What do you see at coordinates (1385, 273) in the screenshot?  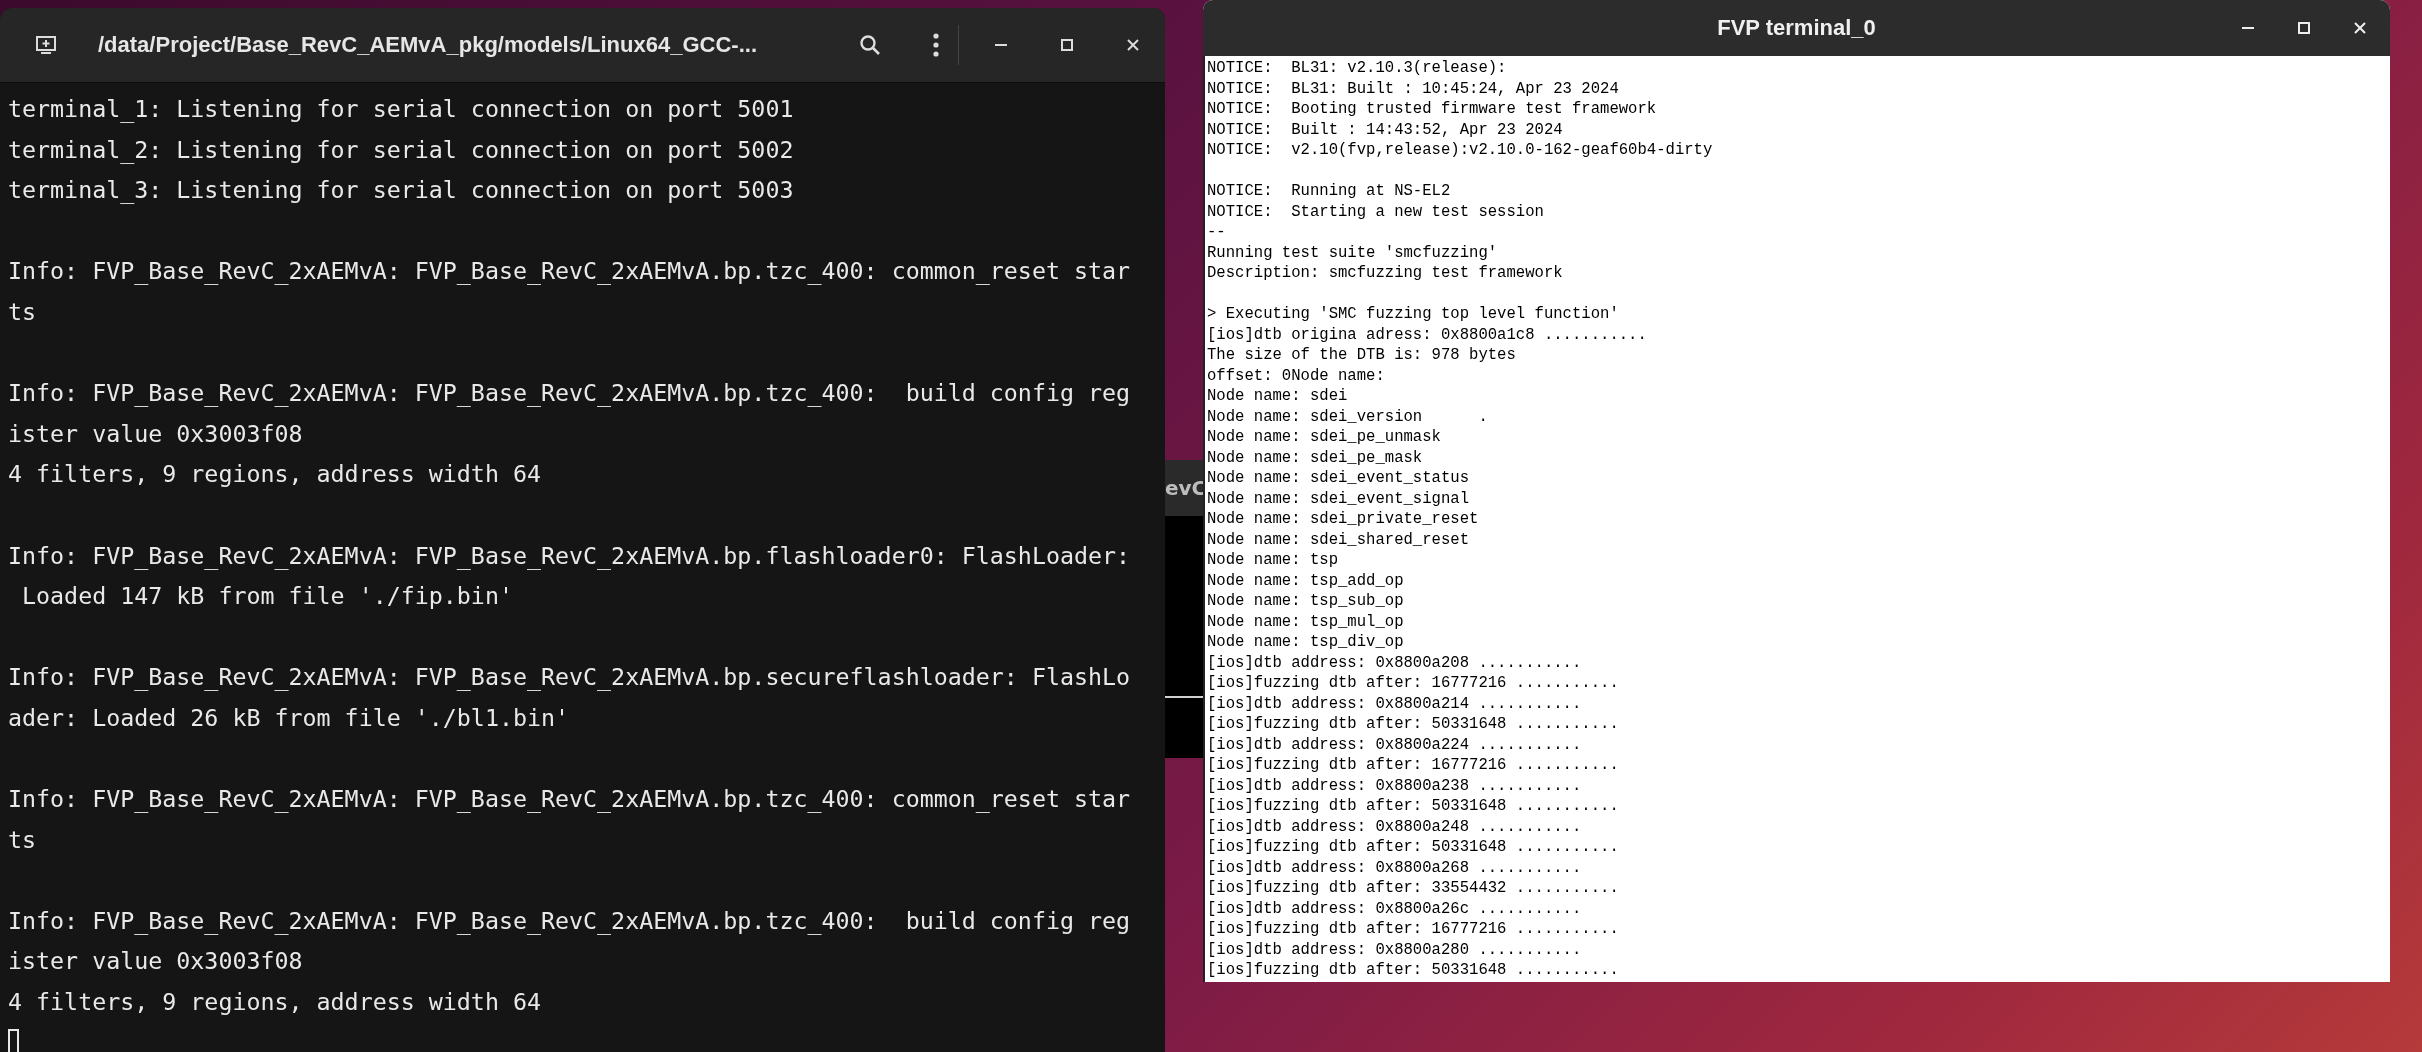 I see `terminal-line: Description: smcfuzzing test framework` at bounding box center [1385, 273].